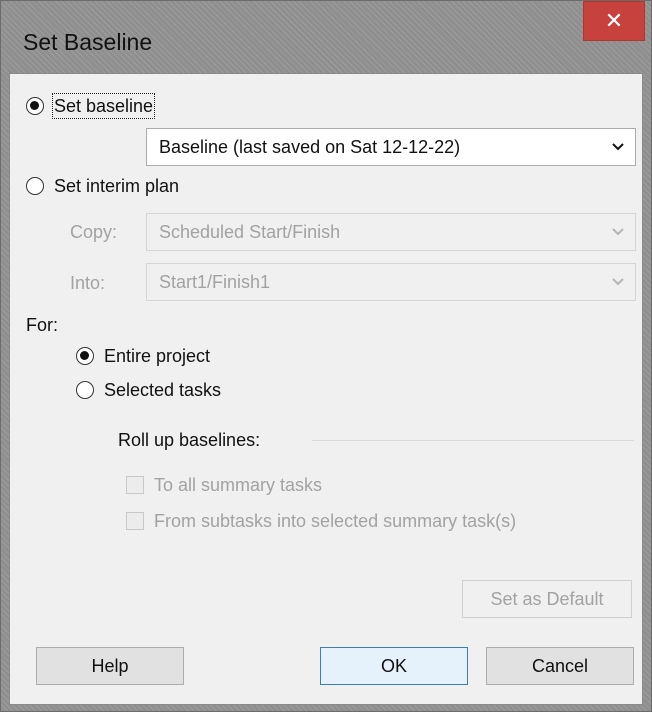 This screenshot has width=652, height=712. Describe the element at coordinates (250, 232) in the screenshot. I see `copy-dropdown-value: Scheduled Start/Finish` at that location.